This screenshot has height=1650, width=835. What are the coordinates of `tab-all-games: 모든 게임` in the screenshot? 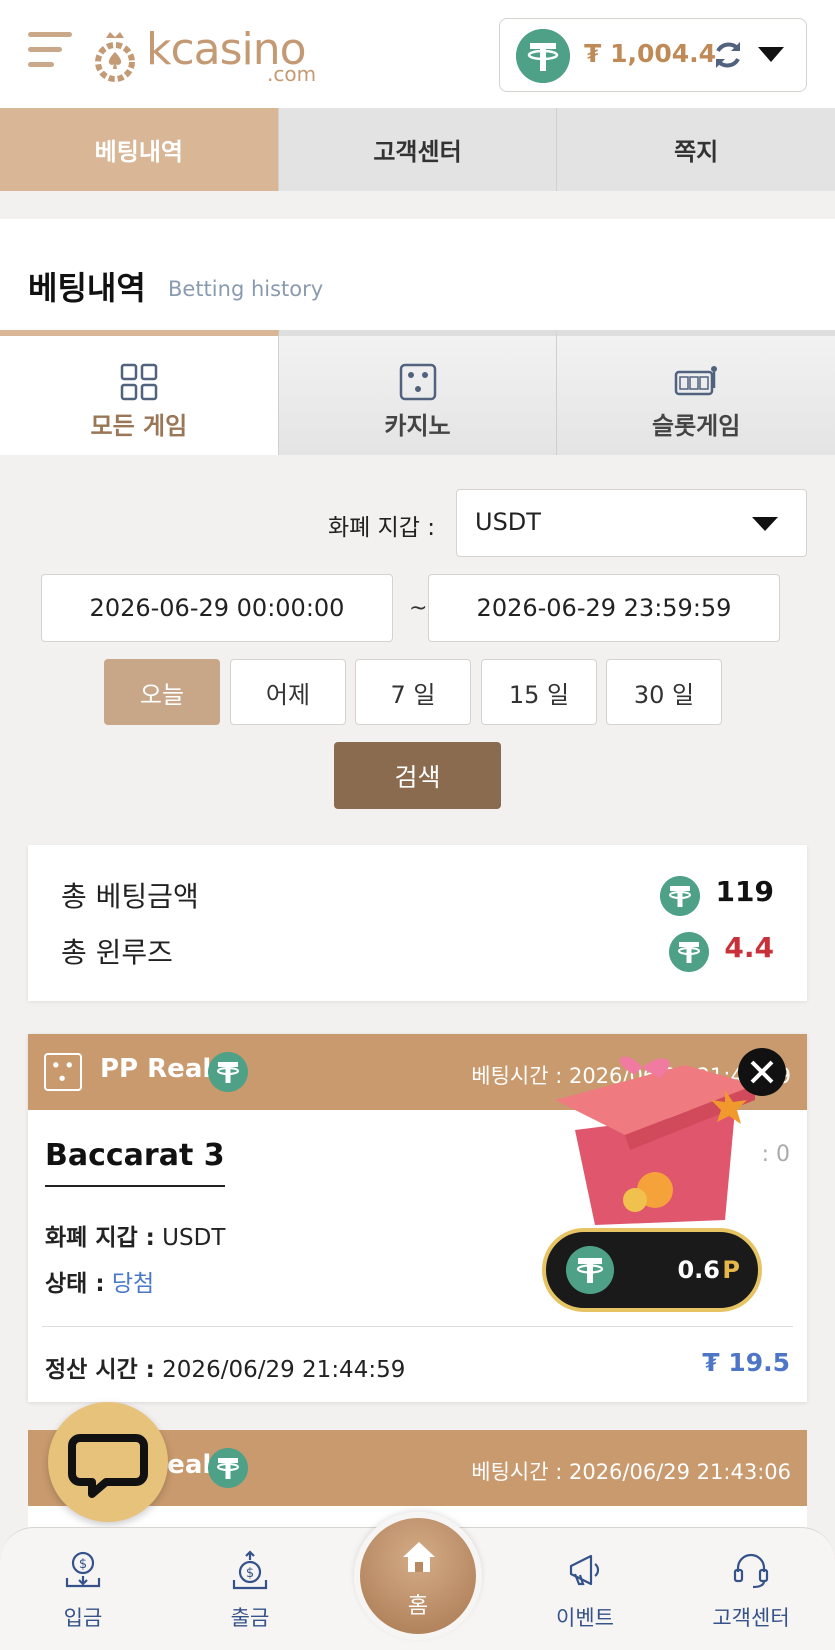 It's located at (139, 392).